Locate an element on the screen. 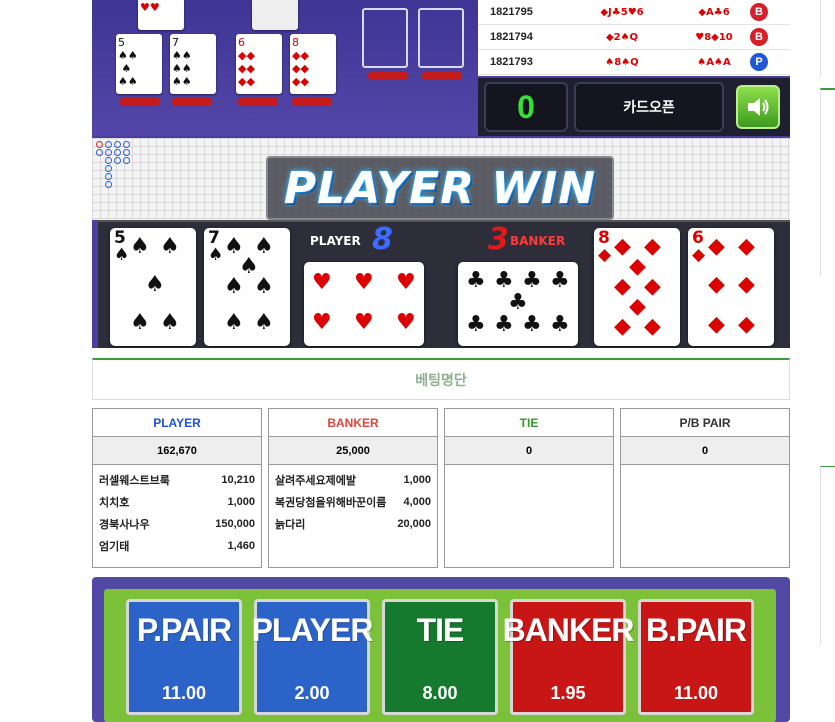 The width and height of the screenshot is (835, 722). speaker-icon is located at coordinates (758, 107).